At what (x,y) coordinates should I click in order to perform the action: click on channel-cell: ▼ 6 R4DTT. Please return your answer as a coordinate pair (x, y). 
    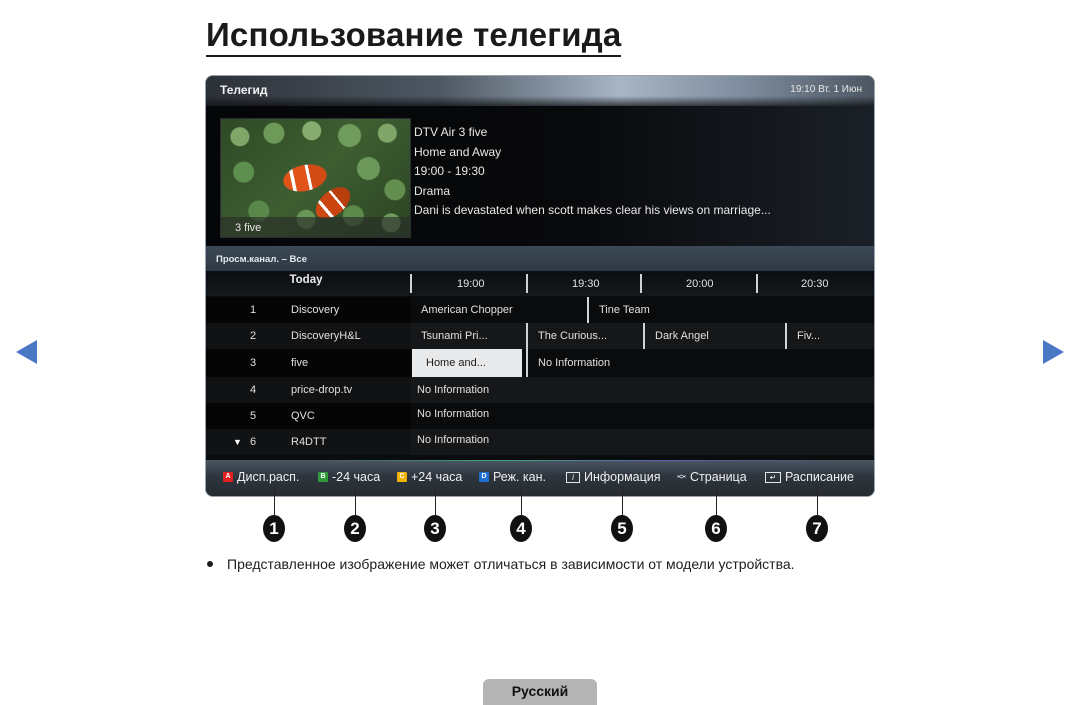
    Looking at the image, I should click on (308, 442).